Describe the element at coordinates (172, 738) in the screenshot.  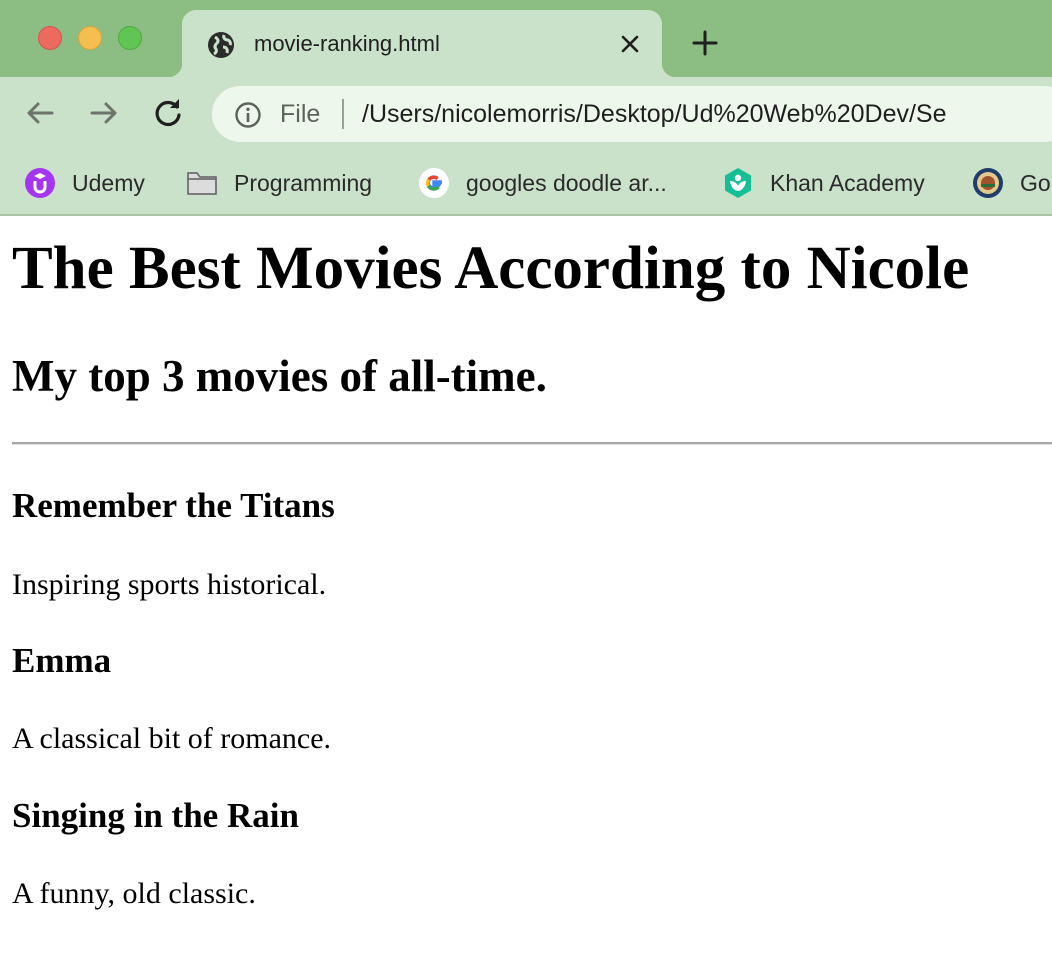
I see `movie-description: A classical bit of romance.` at that location.